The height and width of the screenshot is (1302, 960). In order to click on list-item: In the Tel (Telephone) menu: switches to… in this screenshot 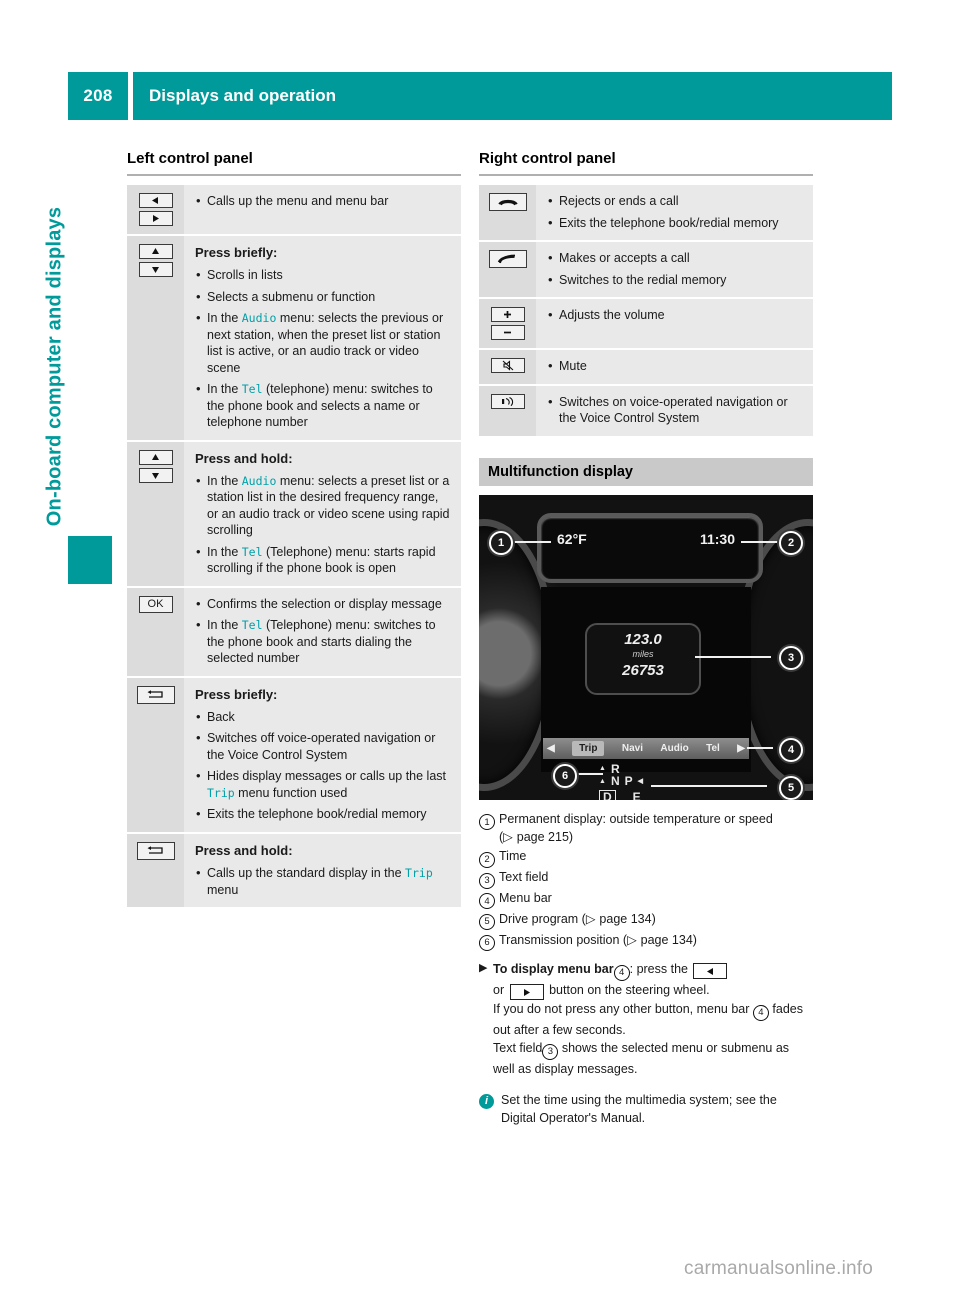, I will do `click(323, 641)`.